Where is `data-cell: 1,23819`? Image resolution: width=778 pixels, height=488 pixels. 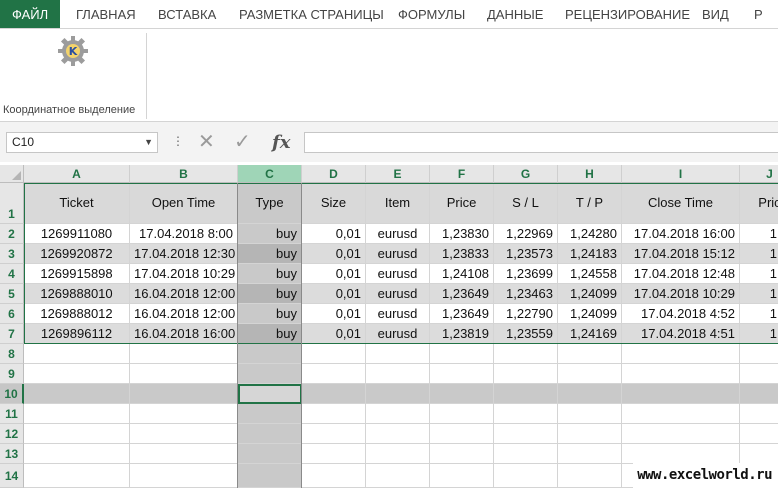 data-cell: 1,23819 is located at coordinates (462, 334).